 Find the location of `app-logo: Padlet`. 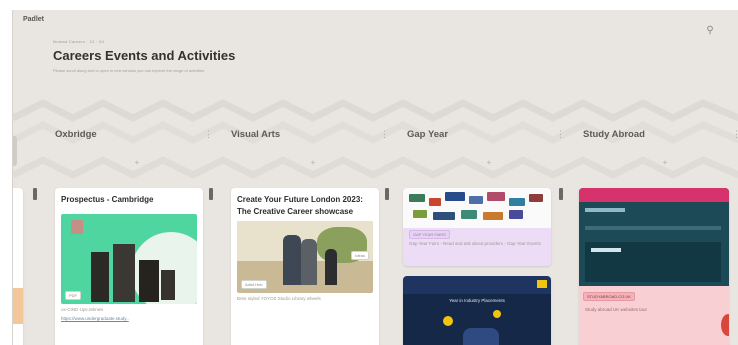

app-logo: Padlet is located at coordinates (33, 19).